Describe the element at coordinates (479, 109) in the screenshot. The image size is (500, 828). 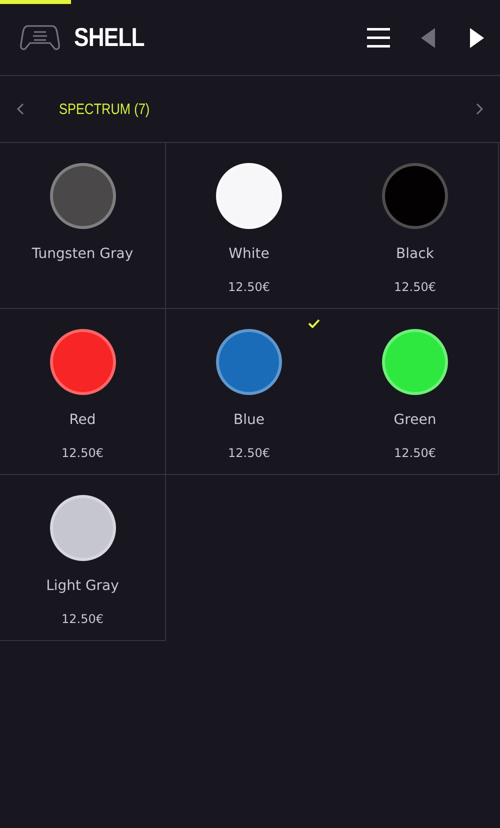
I see `chevron-right-icon` at that location.